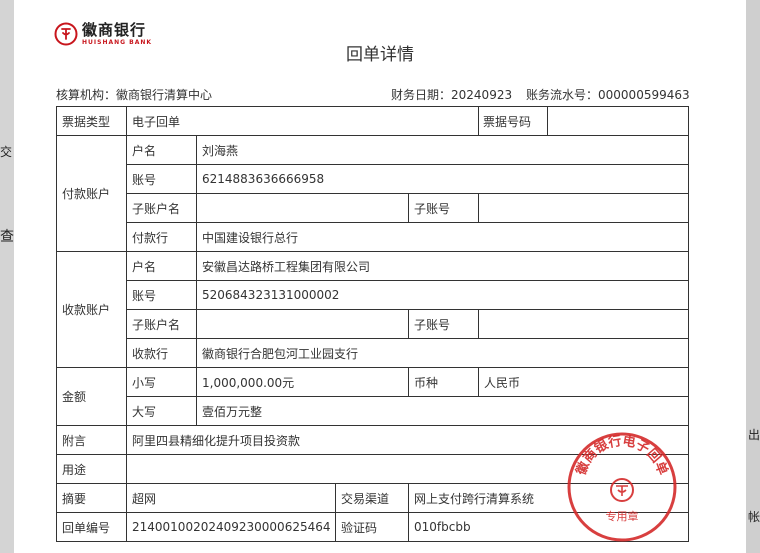 This screenshot has height=553, width=760. I want to click on payee-sub-no-value, so click(584, 324).